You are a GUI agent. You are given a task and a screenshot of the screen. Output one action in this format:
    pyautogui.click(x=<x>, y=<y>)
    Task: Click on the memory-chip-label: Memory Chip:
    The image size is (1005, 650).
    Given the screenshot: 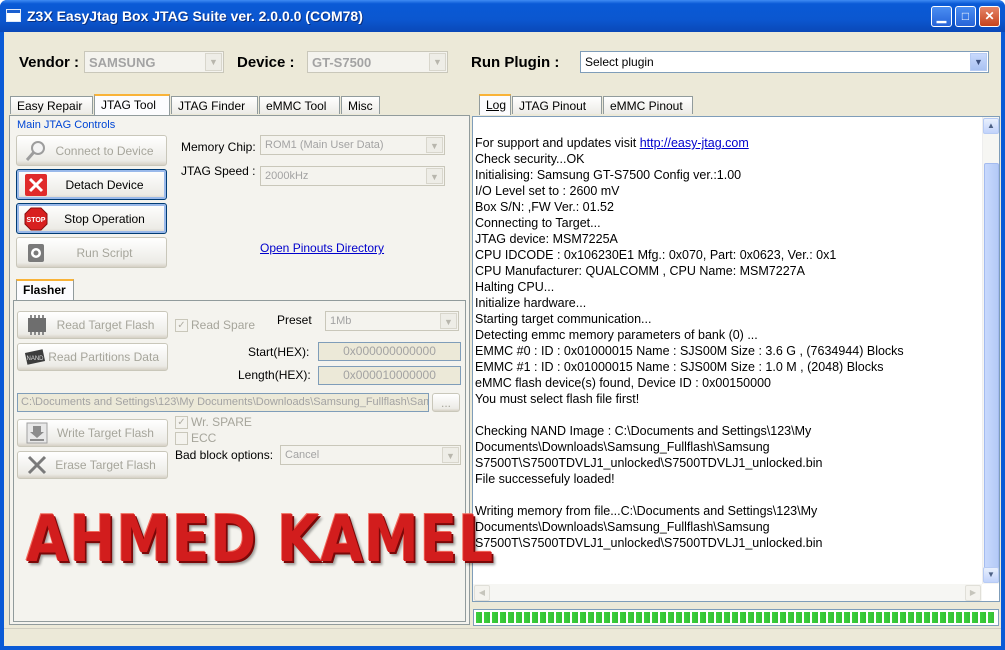 What is the action you would take?
    pyautogui.click(x=218, y=147)
    